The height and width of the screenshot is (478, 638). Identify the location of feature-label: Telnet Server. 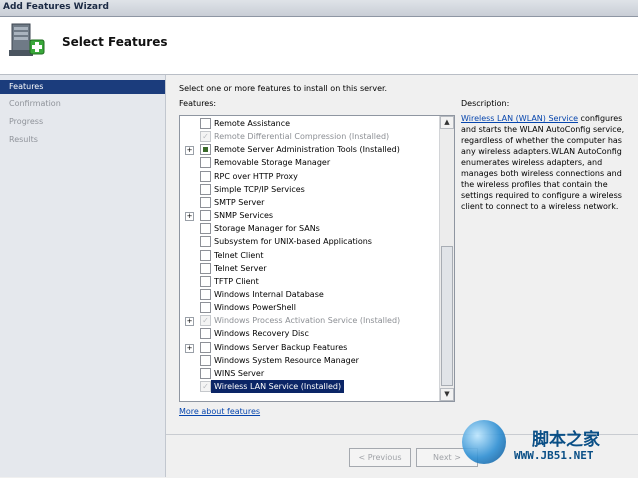
(240, 268).